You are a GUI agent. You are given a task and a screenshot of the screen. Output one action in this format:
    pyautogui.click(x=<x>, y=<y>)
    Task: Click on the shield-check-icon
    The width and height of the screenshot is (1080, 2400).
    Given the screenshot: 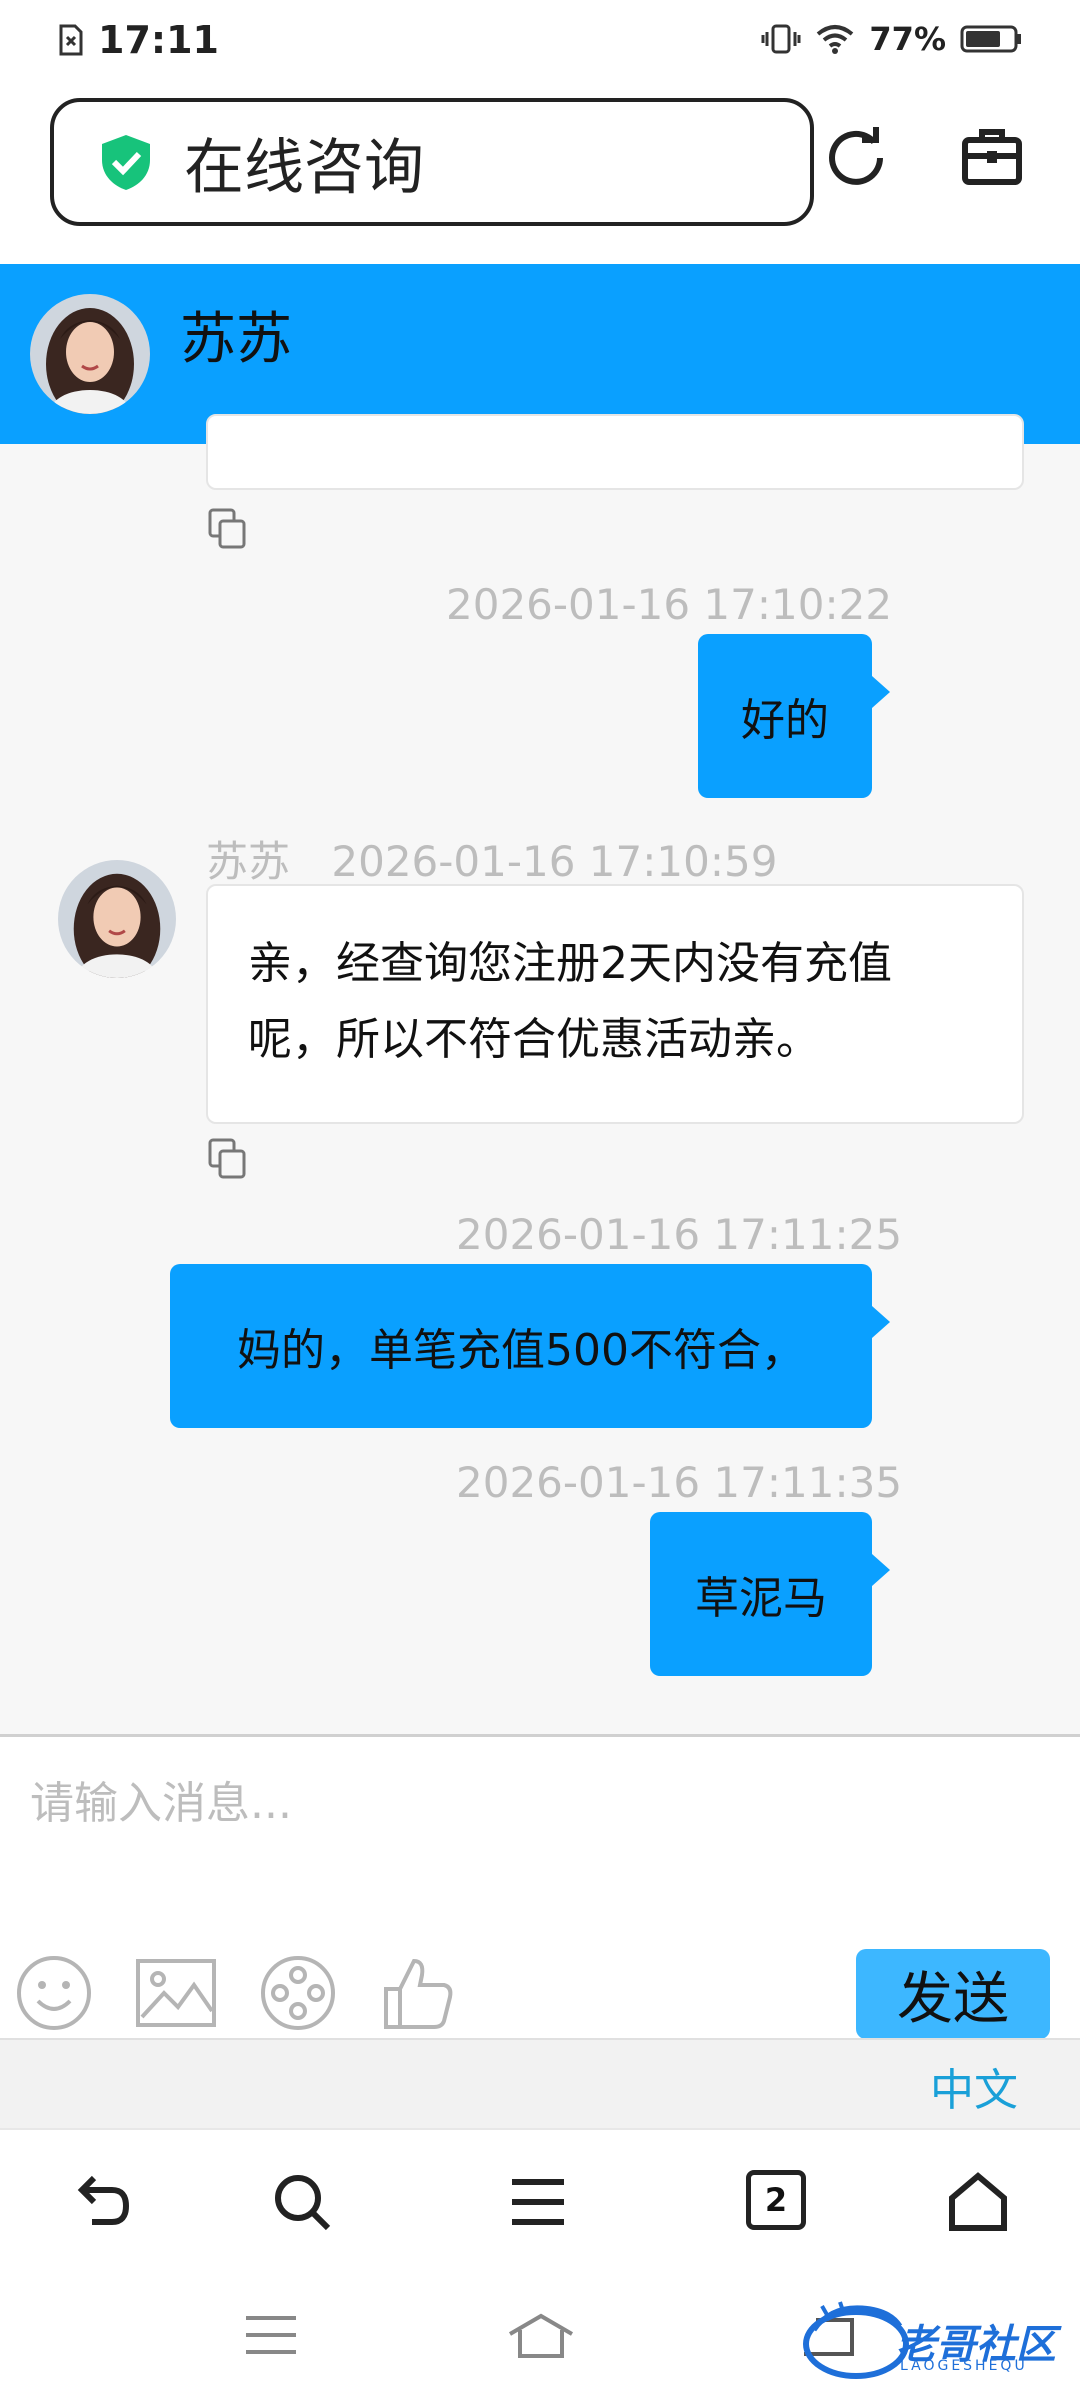 What is the action you would take?
    pyautogui.click(x=126, y=162)
    